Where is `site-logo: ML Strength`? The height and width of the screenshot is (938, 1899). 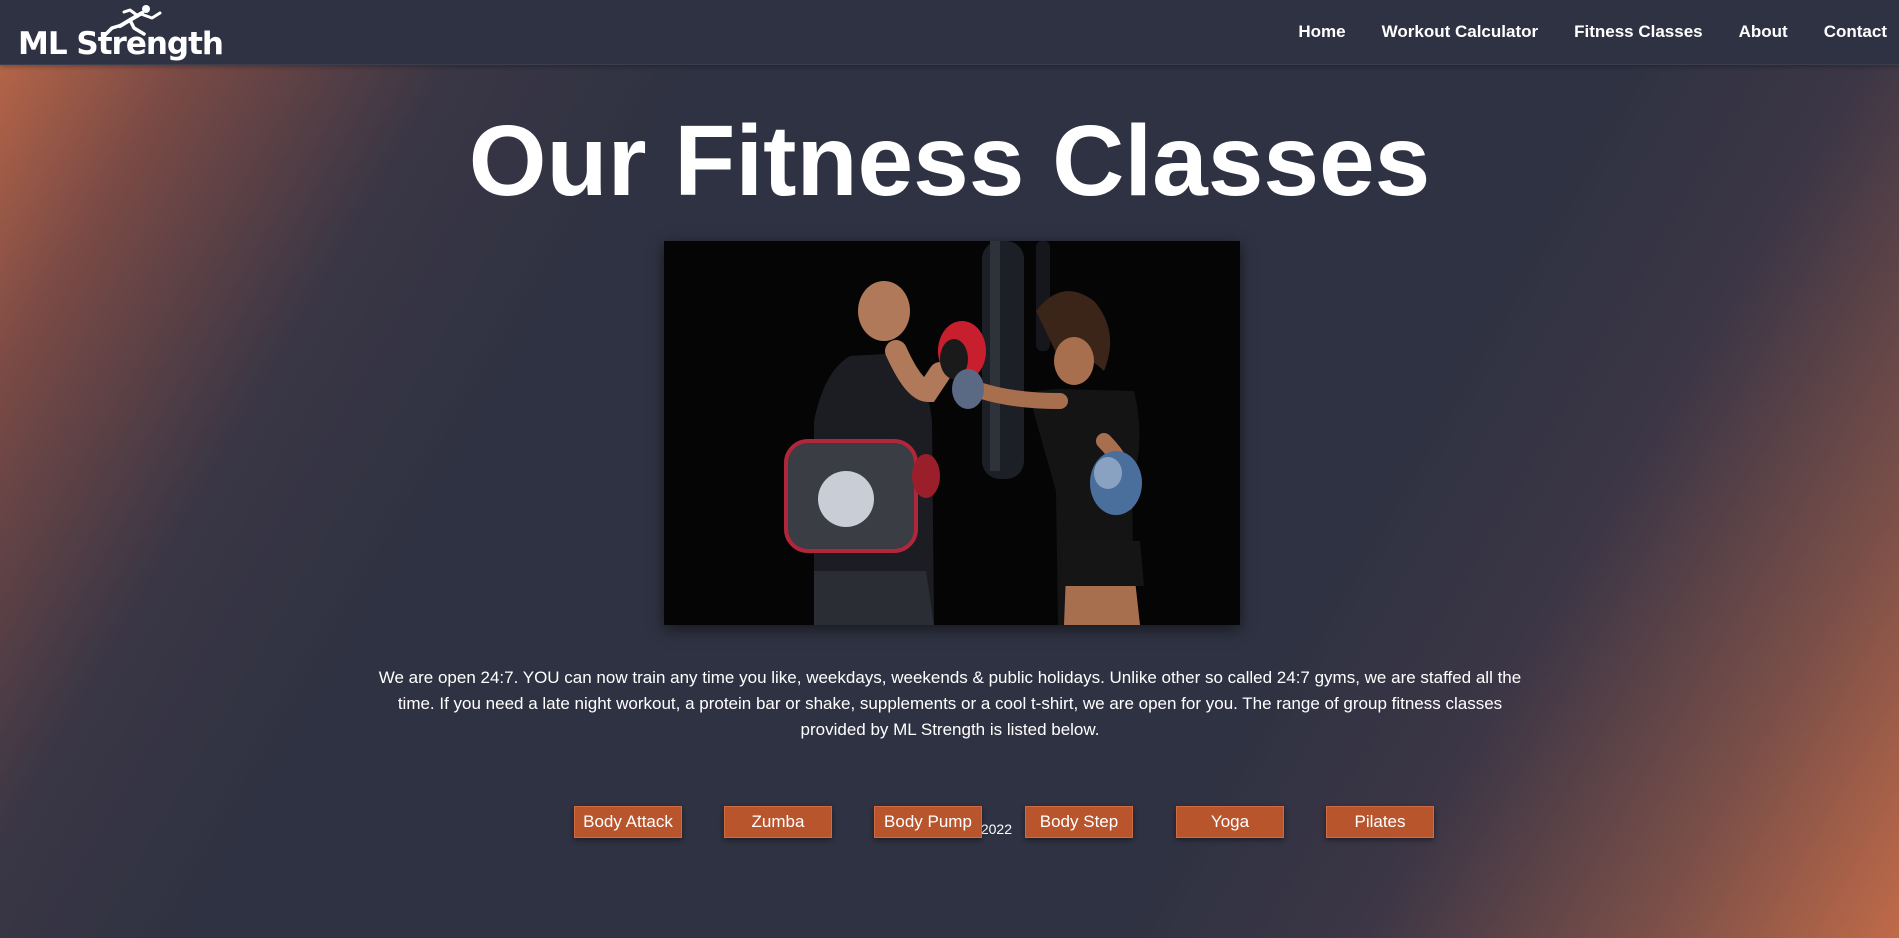 site-logo: ML Strength is located at coordinates (121, 34).